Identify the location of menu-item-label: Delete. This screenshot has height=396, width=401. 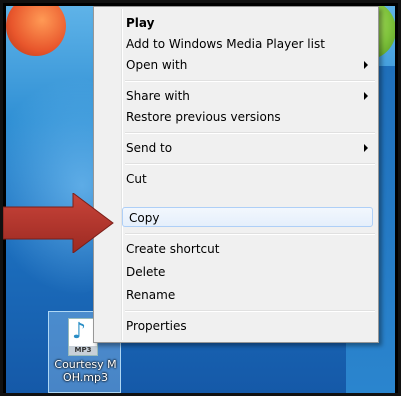
(146, 272).